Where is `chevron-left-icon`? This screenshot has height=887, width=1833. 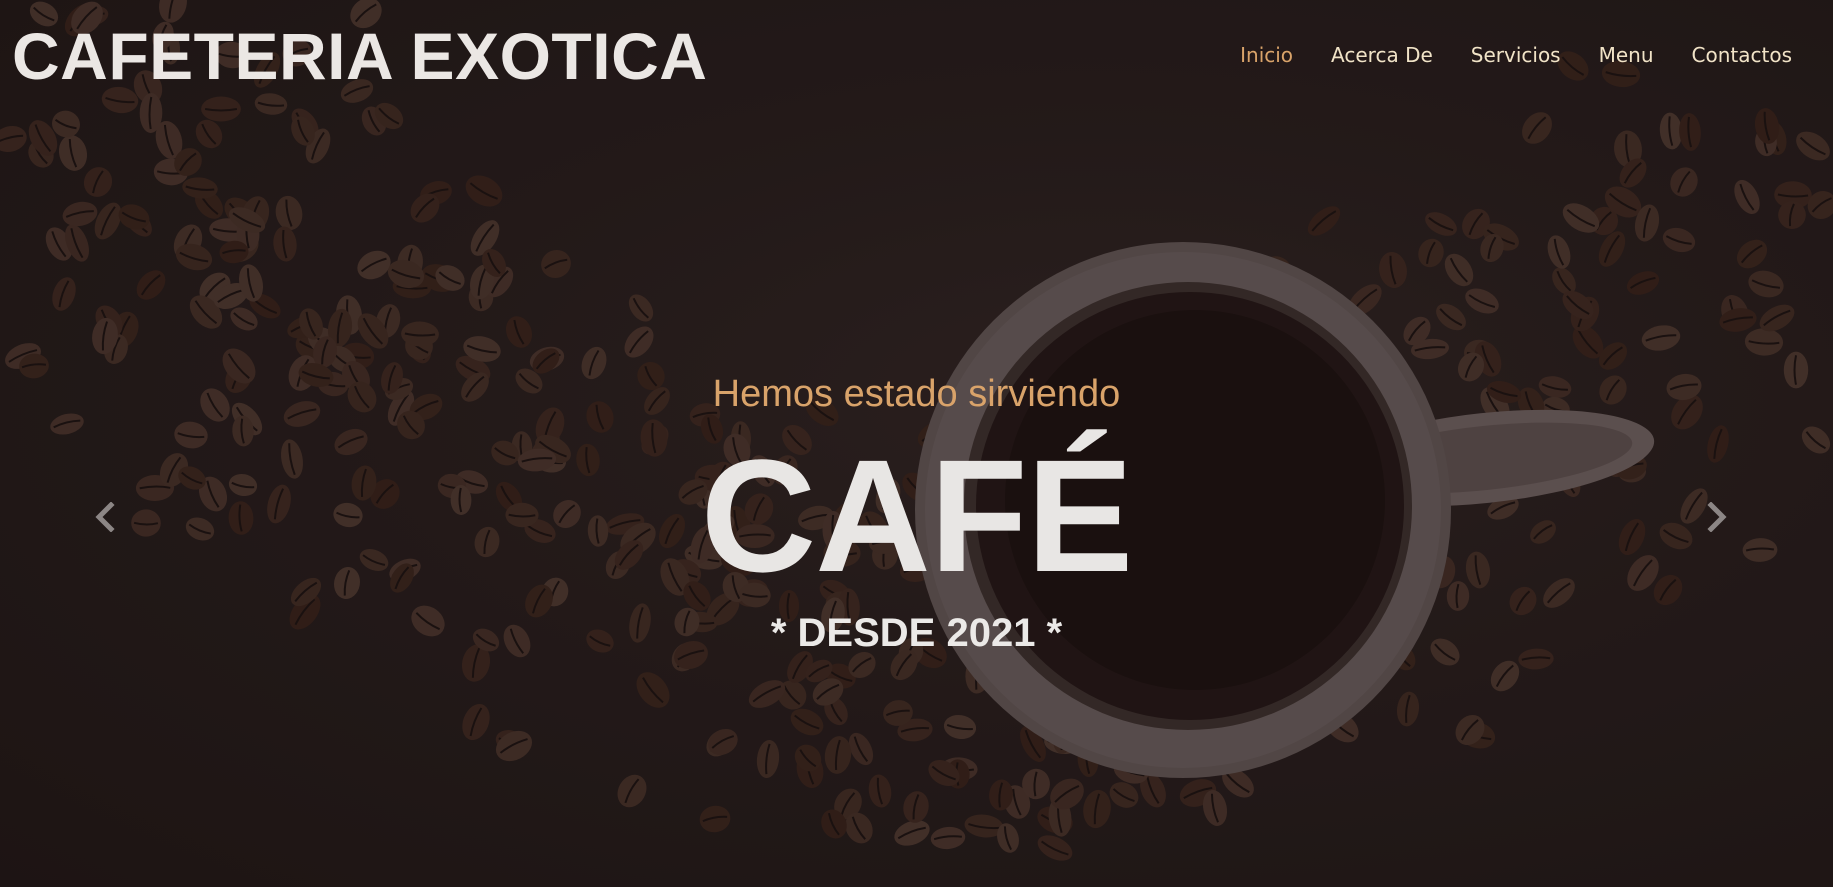
chevron-left-icon is located at coordinates (105, 517).